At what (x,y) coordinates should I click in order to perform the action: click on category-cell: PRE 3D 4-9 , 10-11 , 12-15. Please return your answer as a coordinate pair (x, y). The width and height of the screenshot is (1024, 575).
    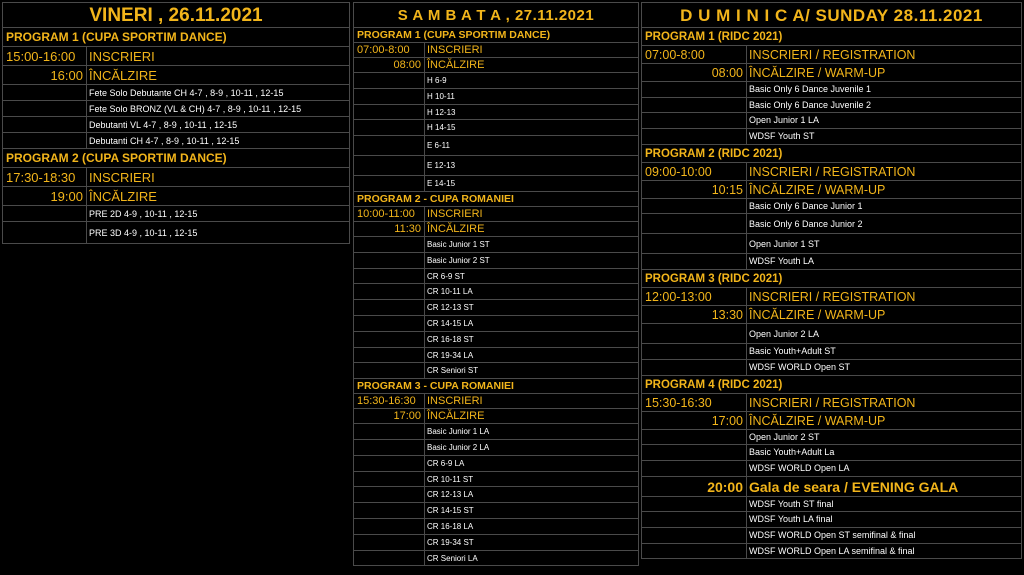
    Looking at the image, I should click on (143, 233).